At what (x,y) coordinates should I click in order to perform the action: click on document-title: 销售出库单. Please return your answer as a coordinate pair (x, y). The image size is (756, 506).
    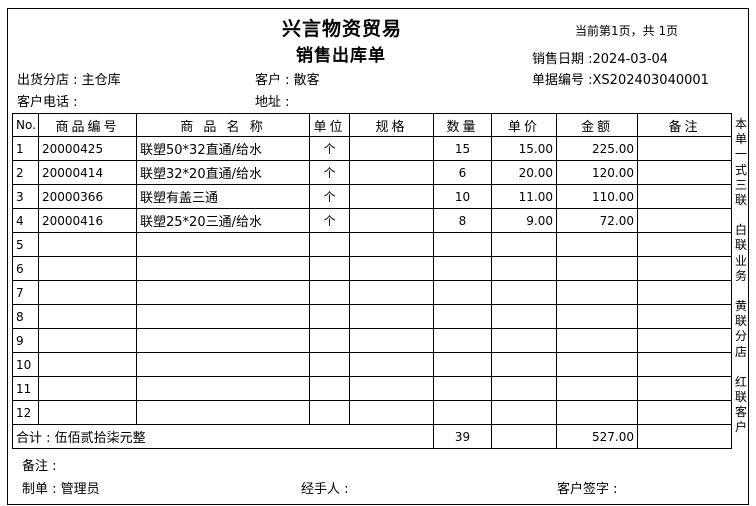
    Looking at the image, I should click on (341, 56).